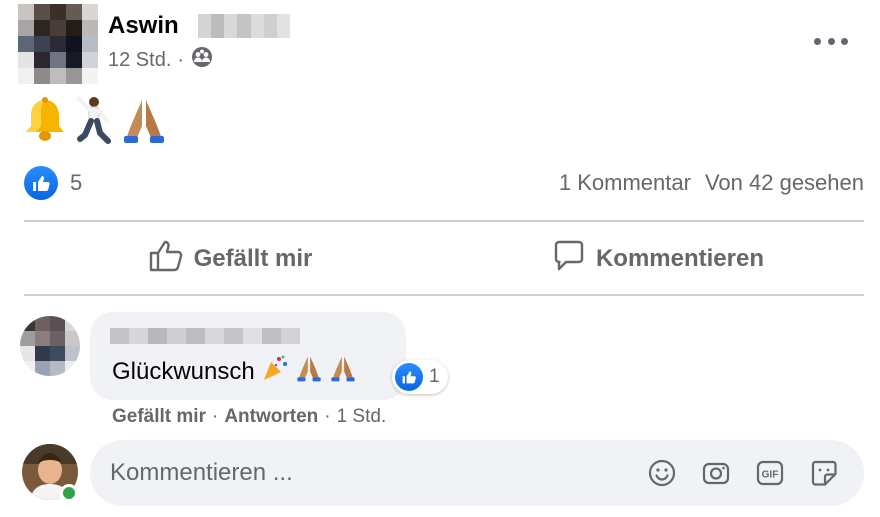 The width and height of the screenshot is (880, 517). I want to click on bell-icon, so click(45, 122).